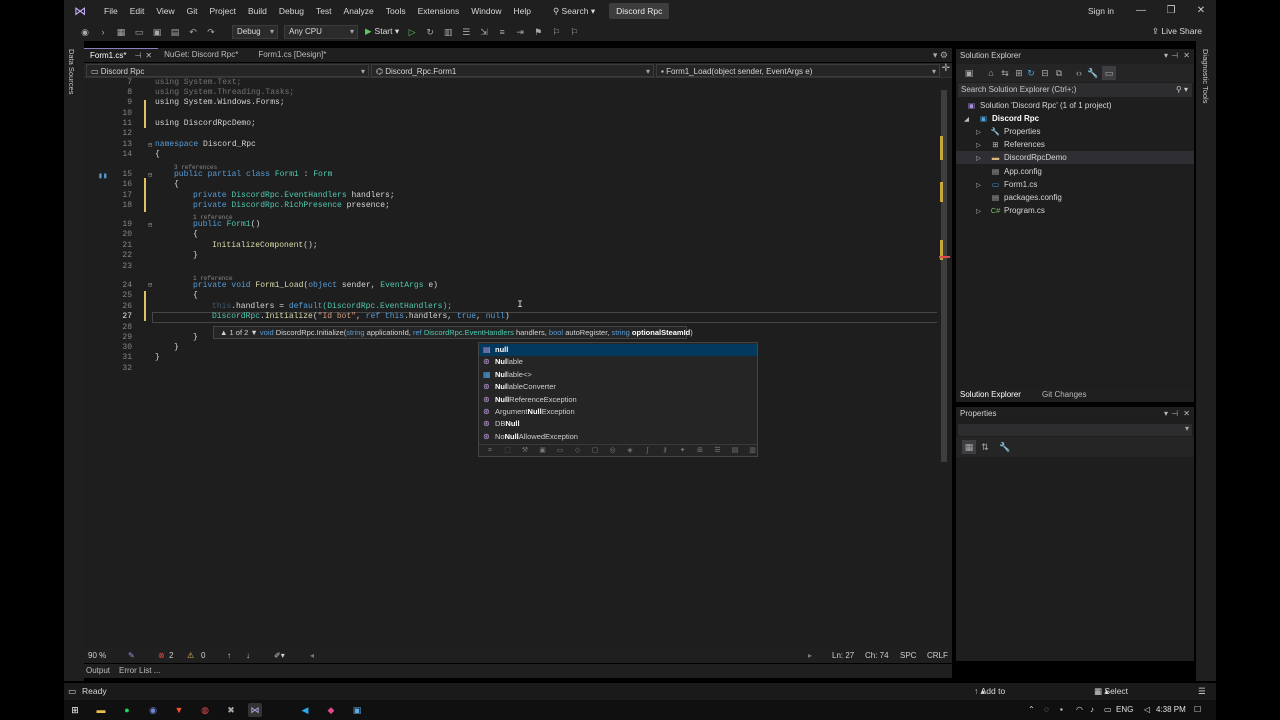  Describe the element at coordinates (203, 655) in the screenshot. I see `warning-count: 0` at that location.